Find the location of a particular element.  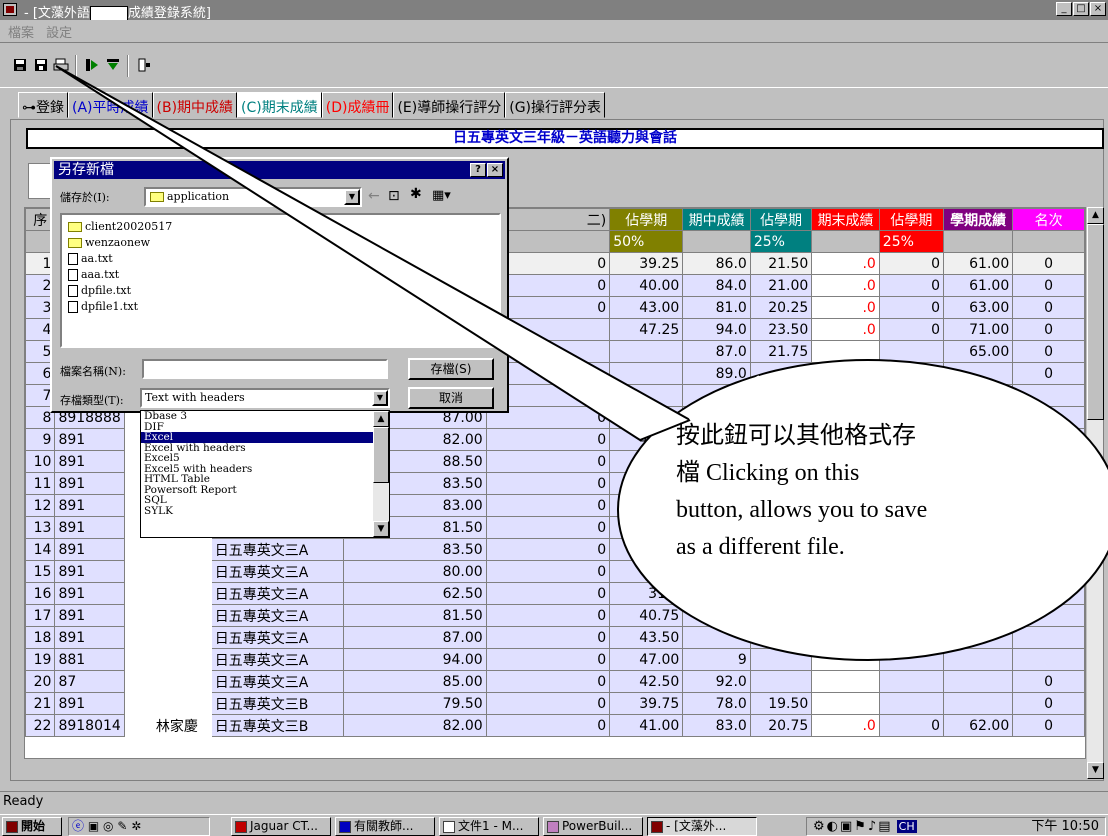

cell-mid: 83.0 is located at coordinates (716, 725).